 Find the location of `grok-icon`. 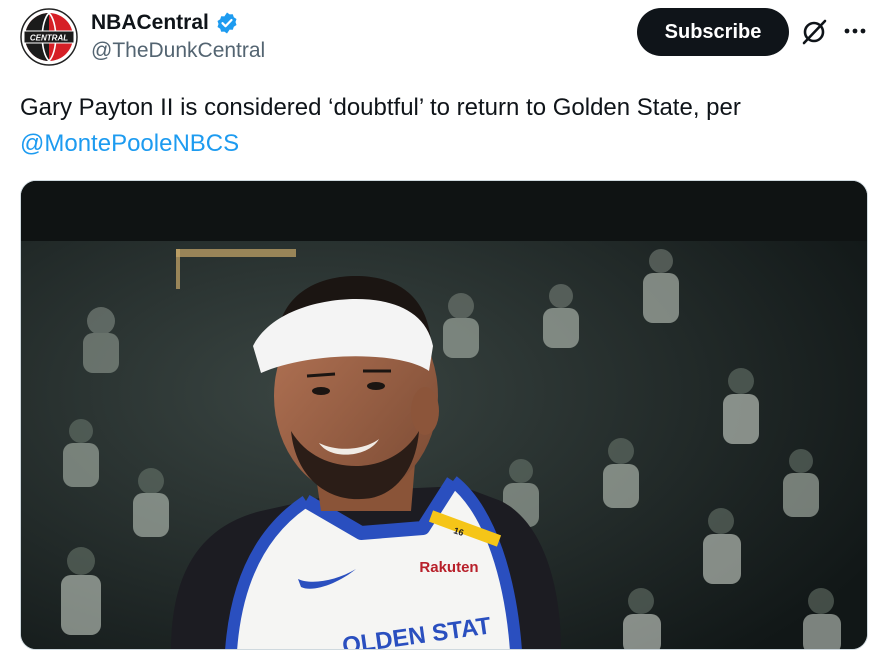

grok-icon is located at coordinates (815, 31).